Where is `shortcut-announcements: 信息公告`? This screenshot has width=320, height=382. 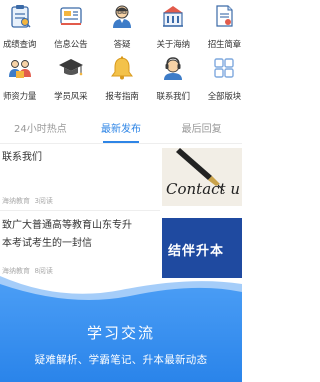
shortcut-announcements: 信息公告 is located at coordinates (70, 26).